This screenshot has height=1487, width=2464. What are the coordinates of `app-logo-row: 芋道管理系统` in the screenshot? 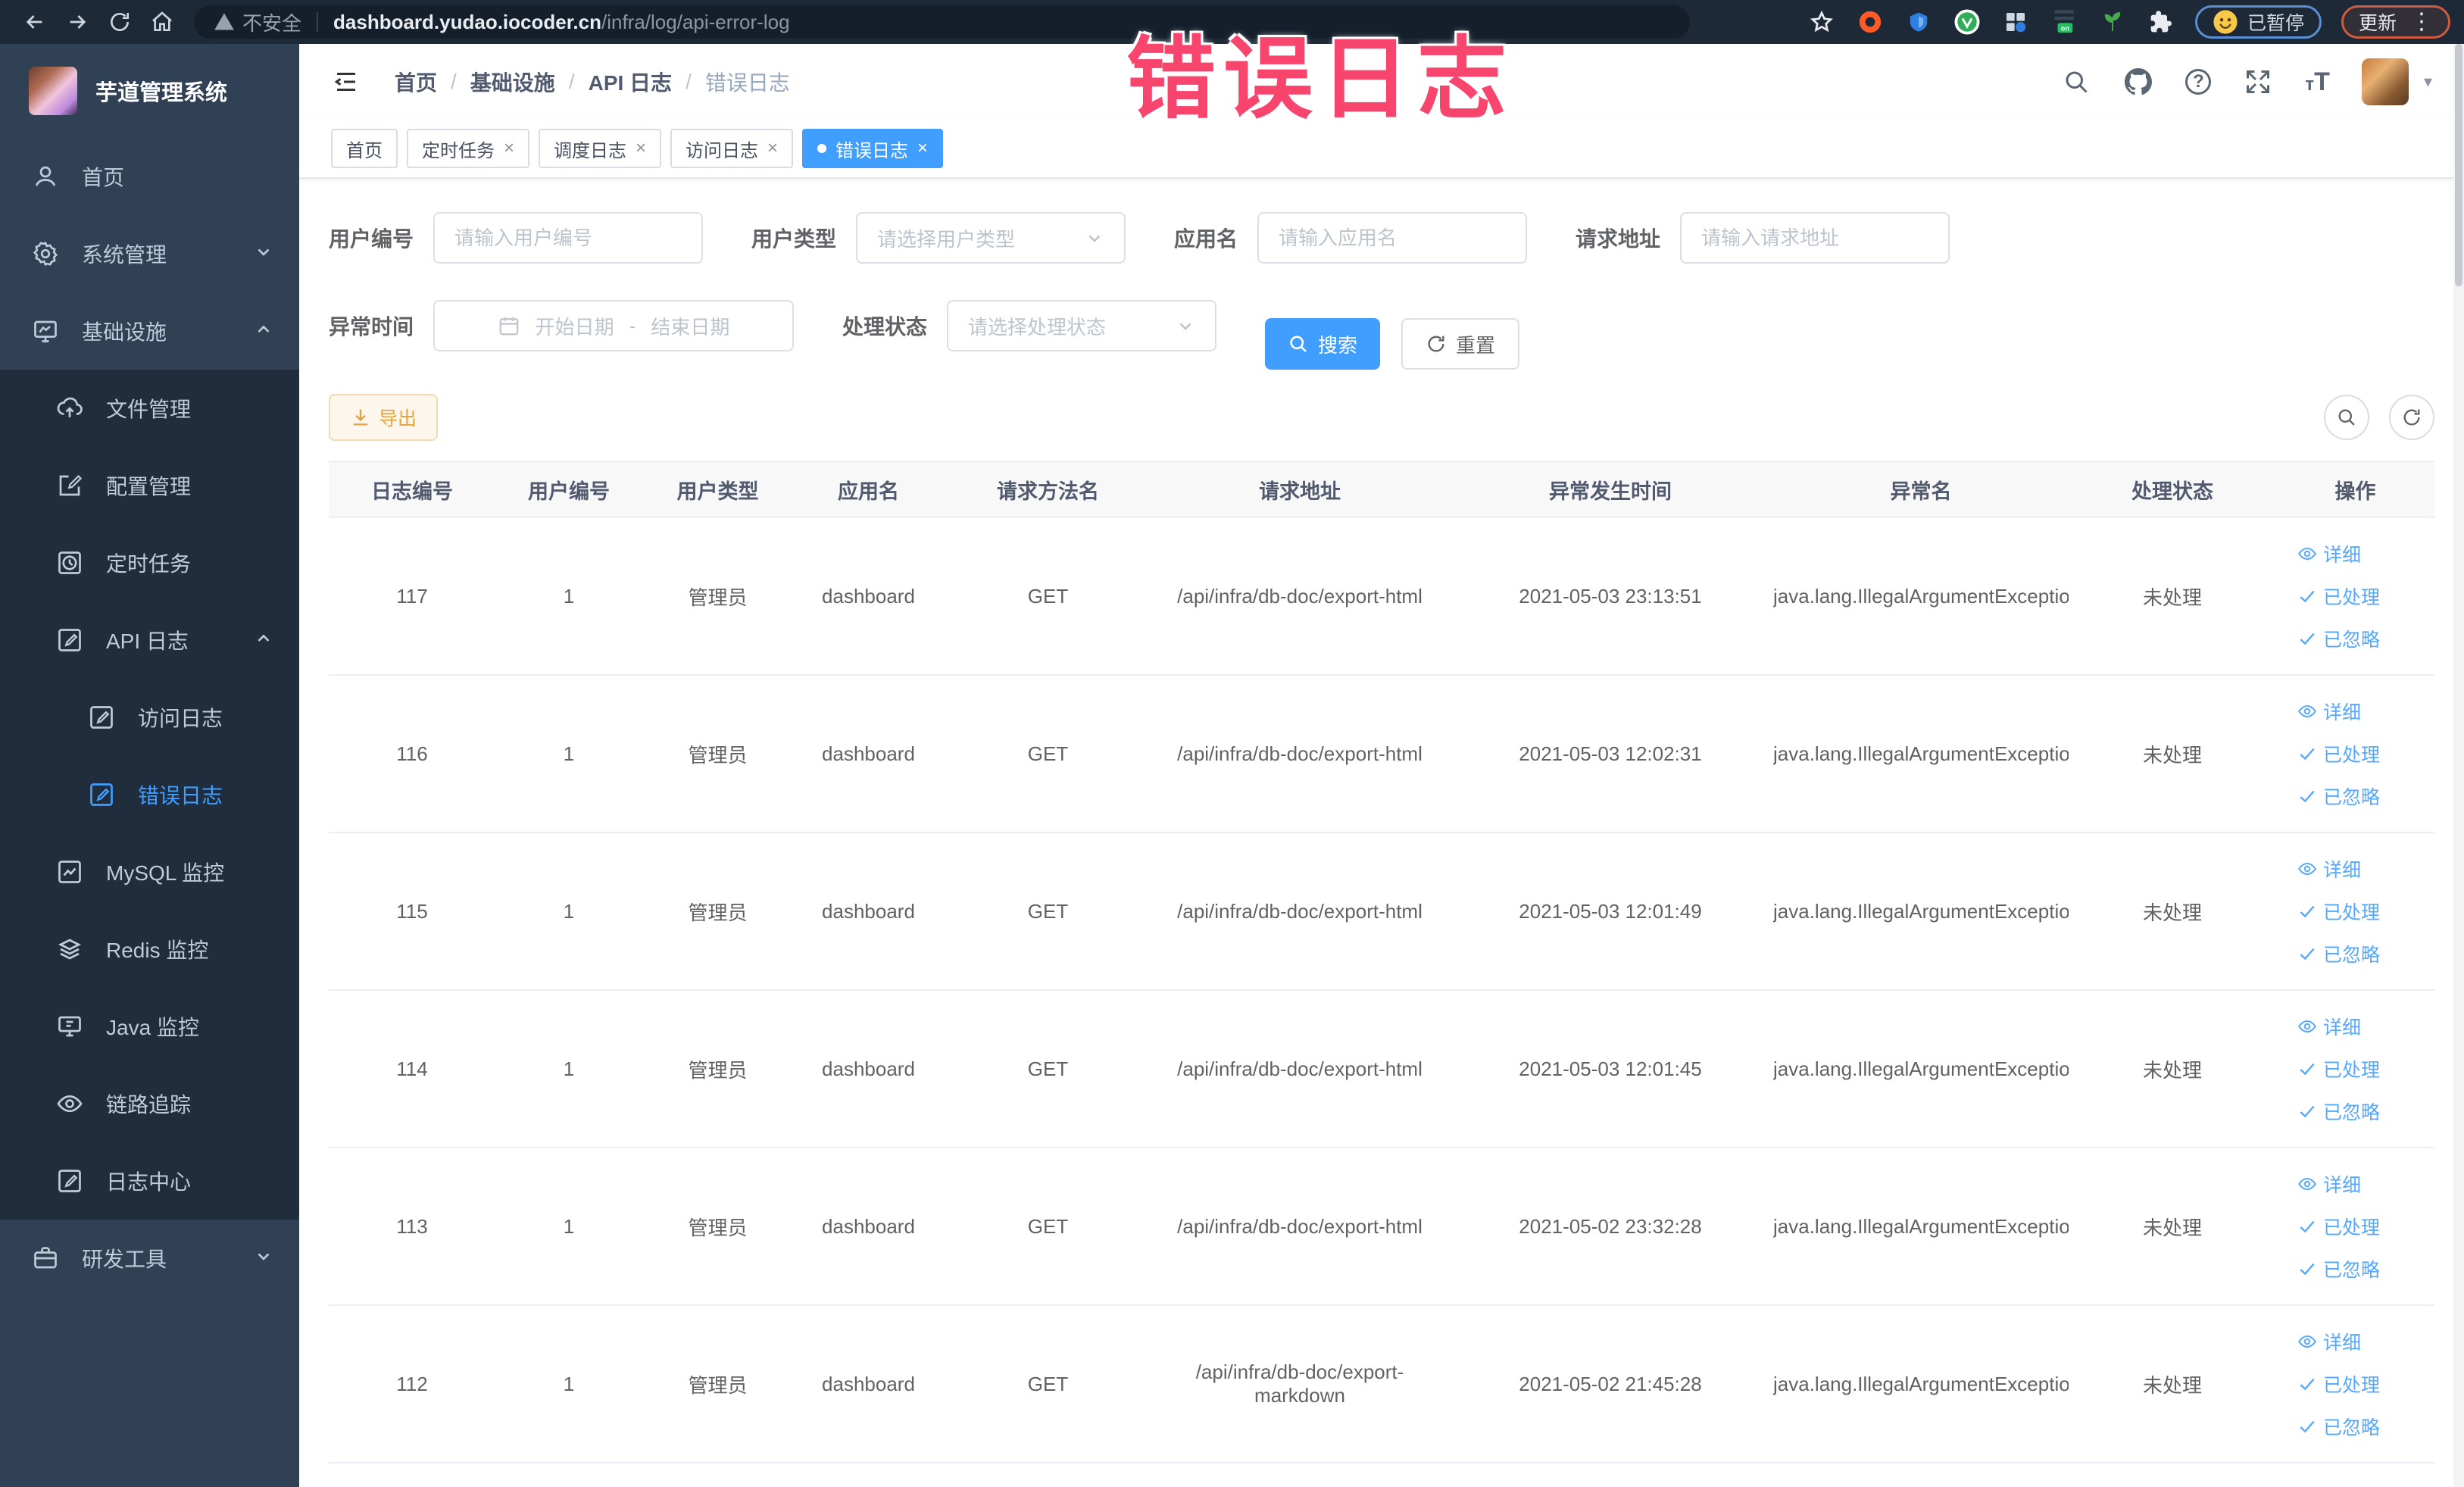 It's located at (149, 91).